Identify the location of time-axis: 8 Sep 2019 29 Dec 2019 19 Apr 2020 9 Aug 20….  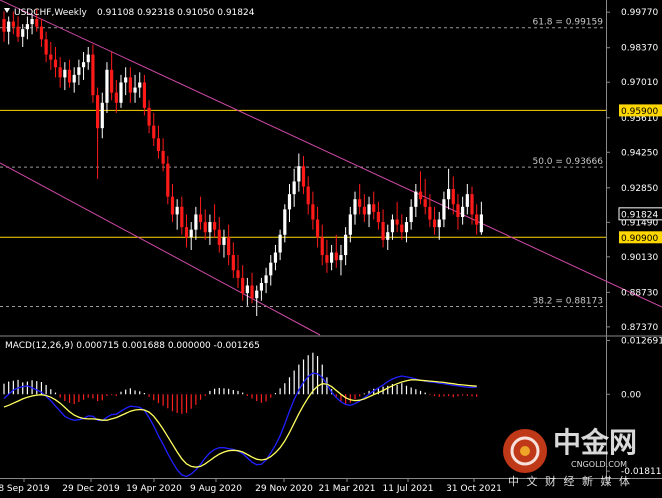
(251, 486).